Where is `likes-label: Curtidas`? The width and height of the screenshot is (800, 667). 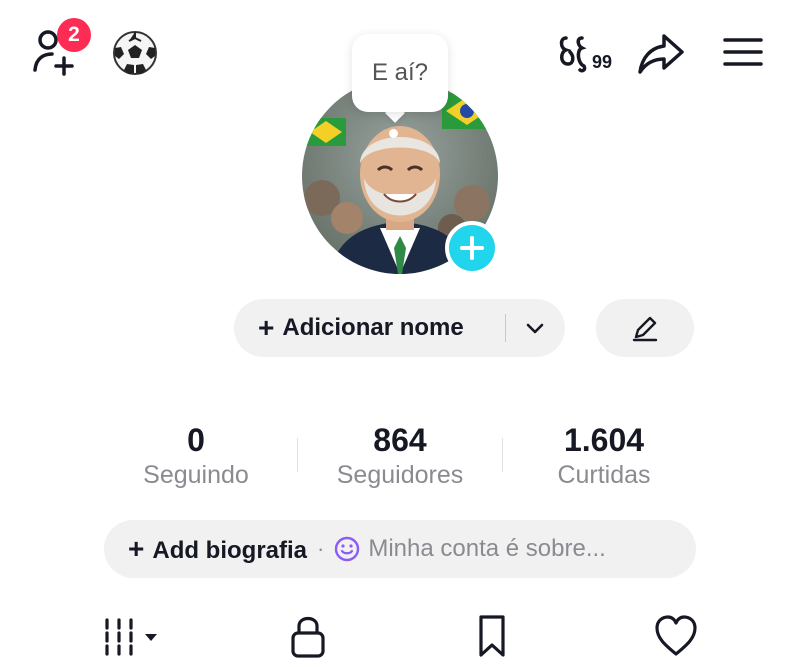 likes-label: Curtidas is located at coordinates (604, 475).